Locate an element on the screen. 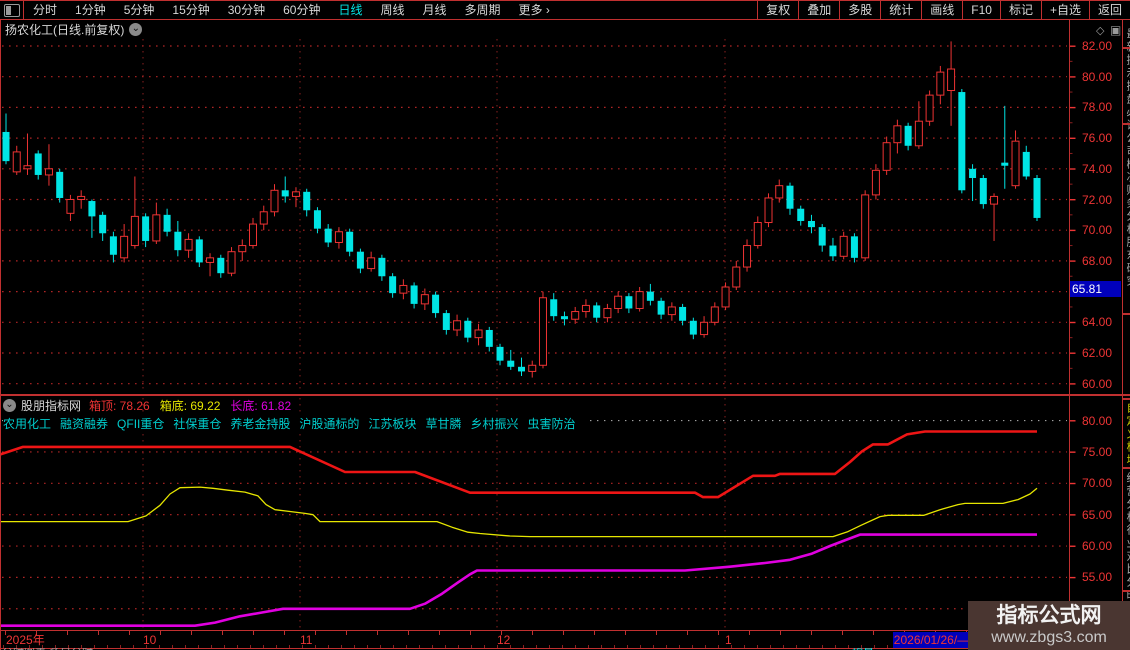 This screenshot has height=650, width=1130. timeline-top-border is located at coordinates (565, 630).